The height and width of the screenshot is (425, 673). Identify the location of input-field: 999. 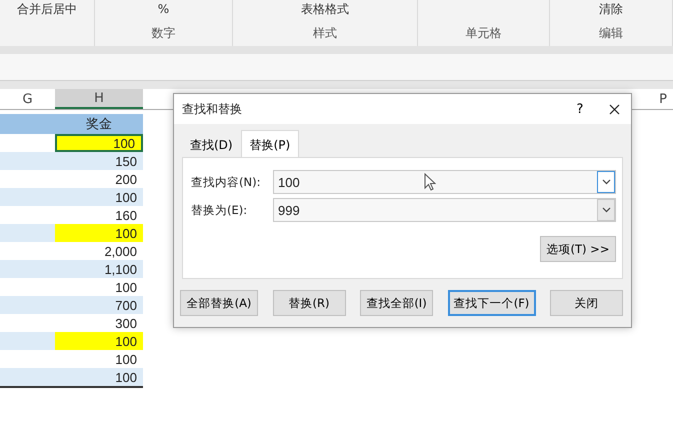
(444, 210).